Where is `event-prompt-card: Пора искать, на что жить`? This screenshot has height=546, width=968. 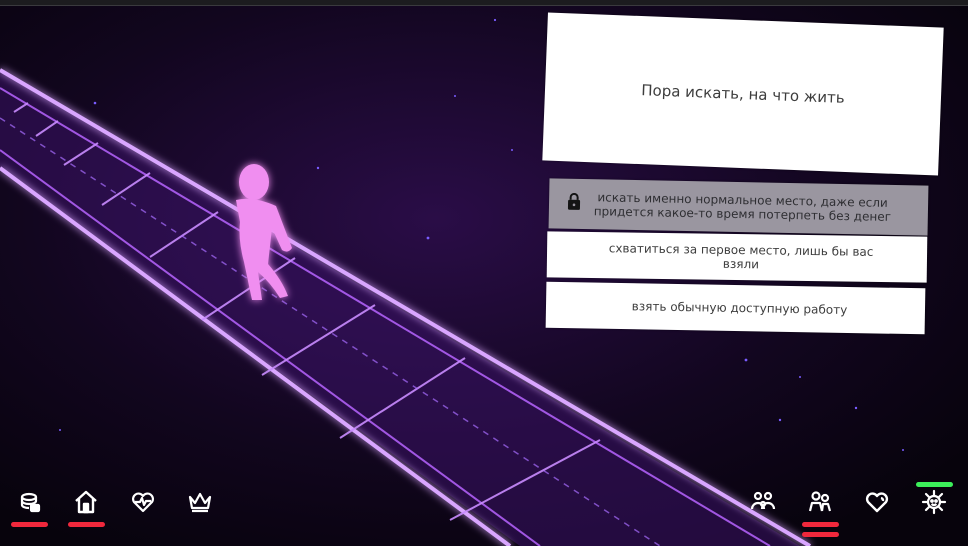 event-prompt-card: Пора искать, на что жить is located at coordinates (743, 94).